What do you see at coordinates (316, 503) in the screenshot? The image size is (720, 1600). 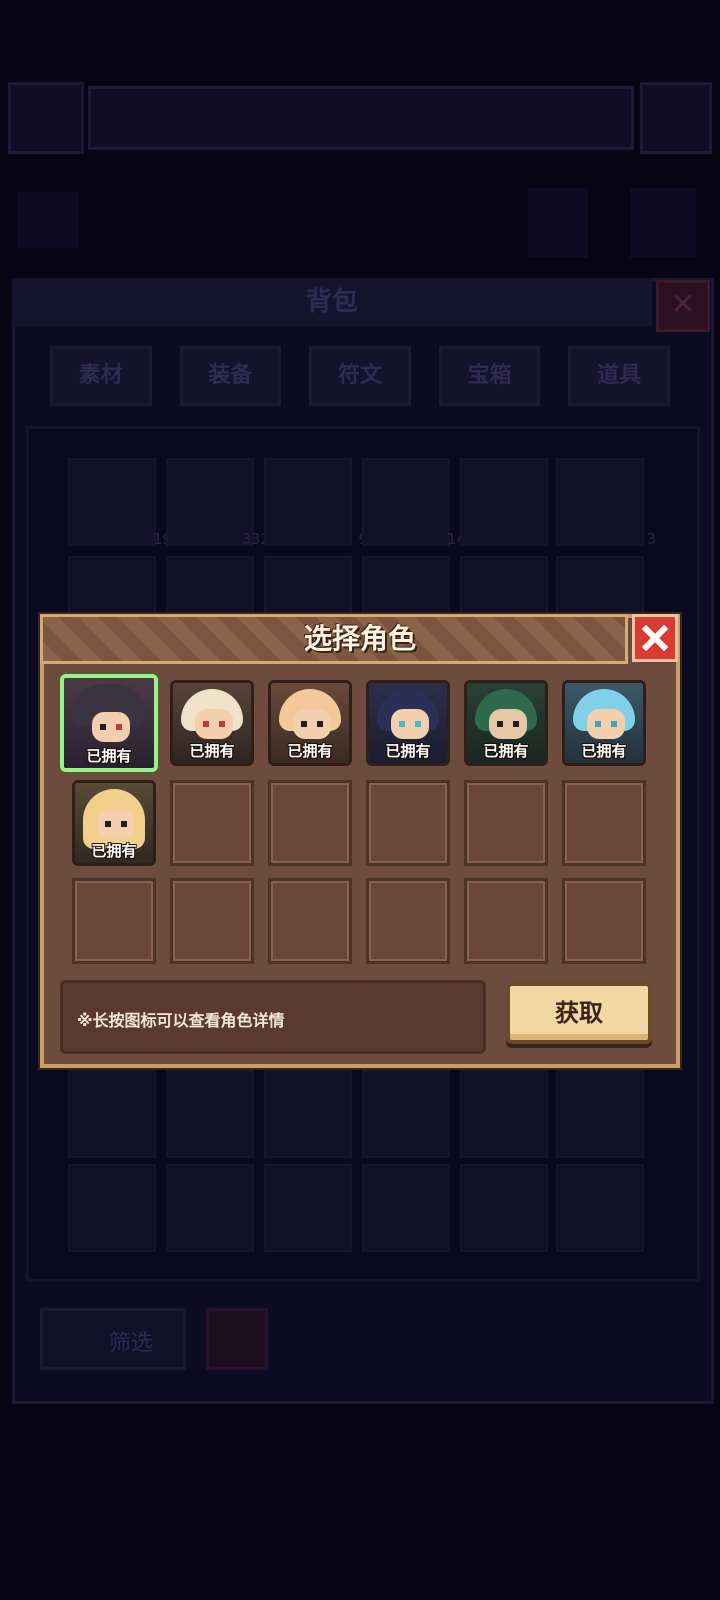 I see `inventory-item: 9` at bounding box center [316, 503].